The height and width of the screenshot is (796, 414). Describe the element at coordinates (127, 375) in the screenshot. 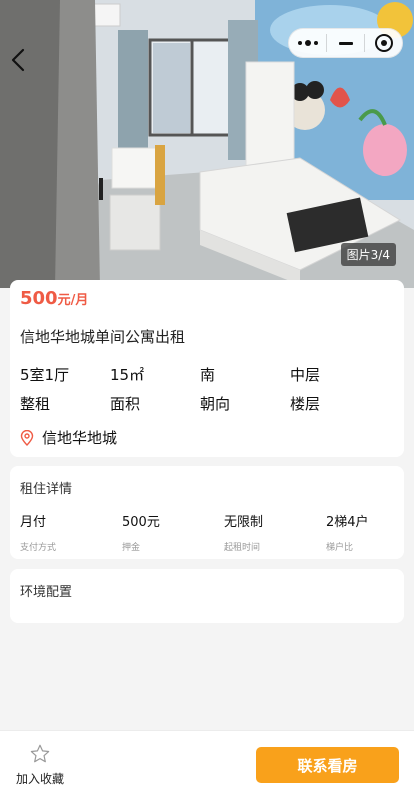

I see `spec-value: 15㎡` at that location.